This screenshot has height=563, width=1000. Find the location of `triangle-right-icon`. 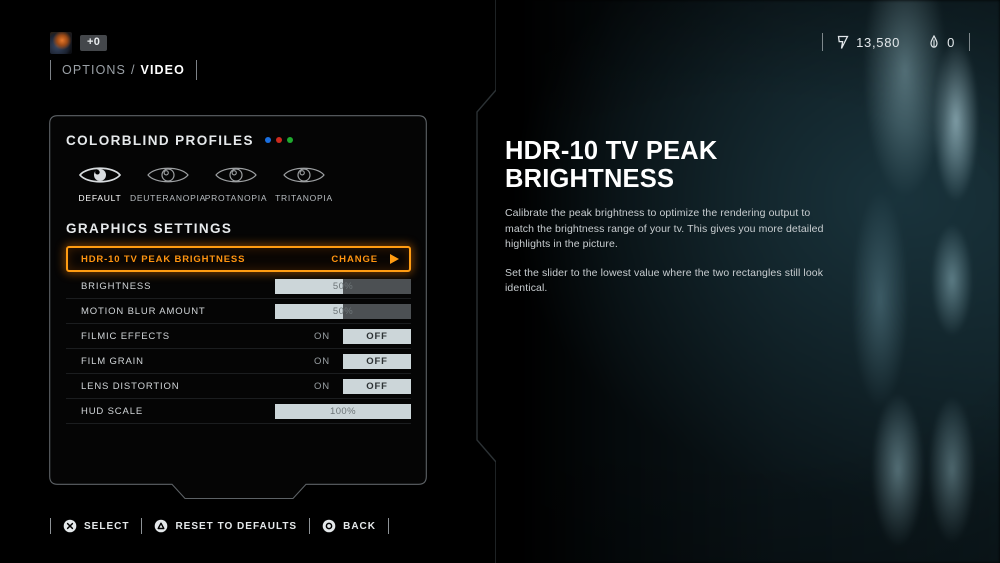

triangle-right-icon is located at coordinates (394, 259).